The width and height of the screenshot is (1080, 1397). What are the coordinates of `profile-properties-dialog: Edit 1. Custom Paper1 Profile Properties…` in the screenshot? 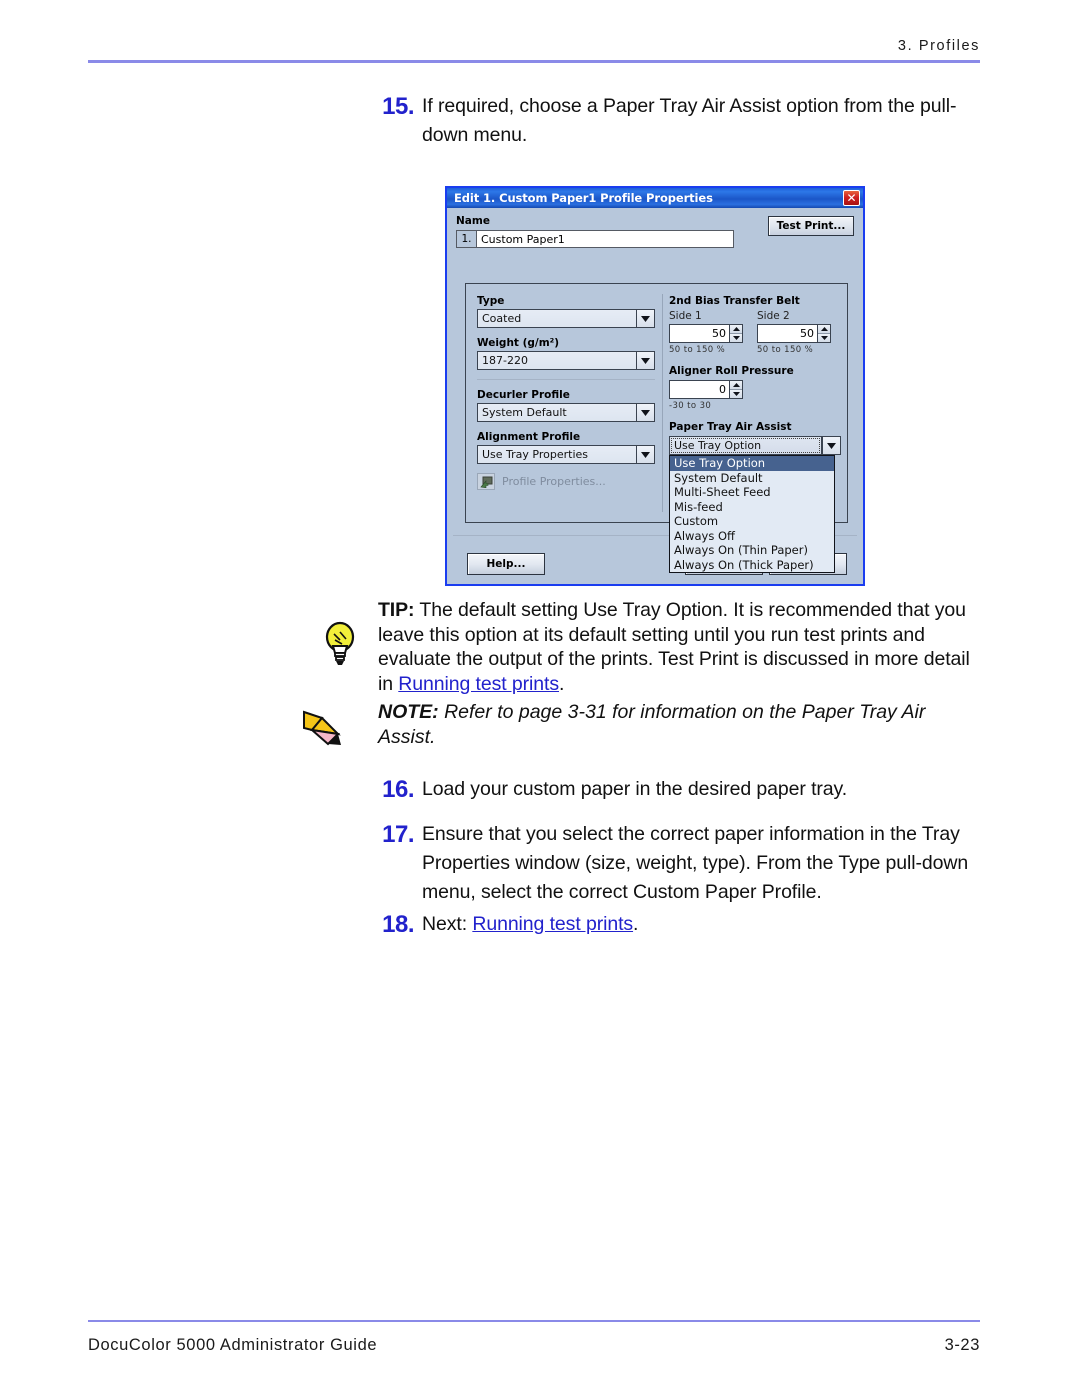 It's located at (655, 386).